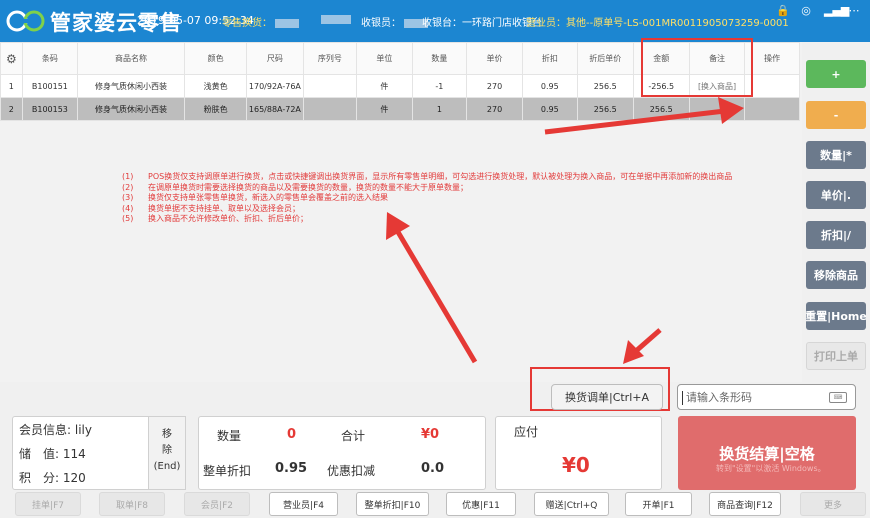  Describe the element at coordinates (783, 10) in the screenshot. I see `lock-icon: 🔒` at that location.